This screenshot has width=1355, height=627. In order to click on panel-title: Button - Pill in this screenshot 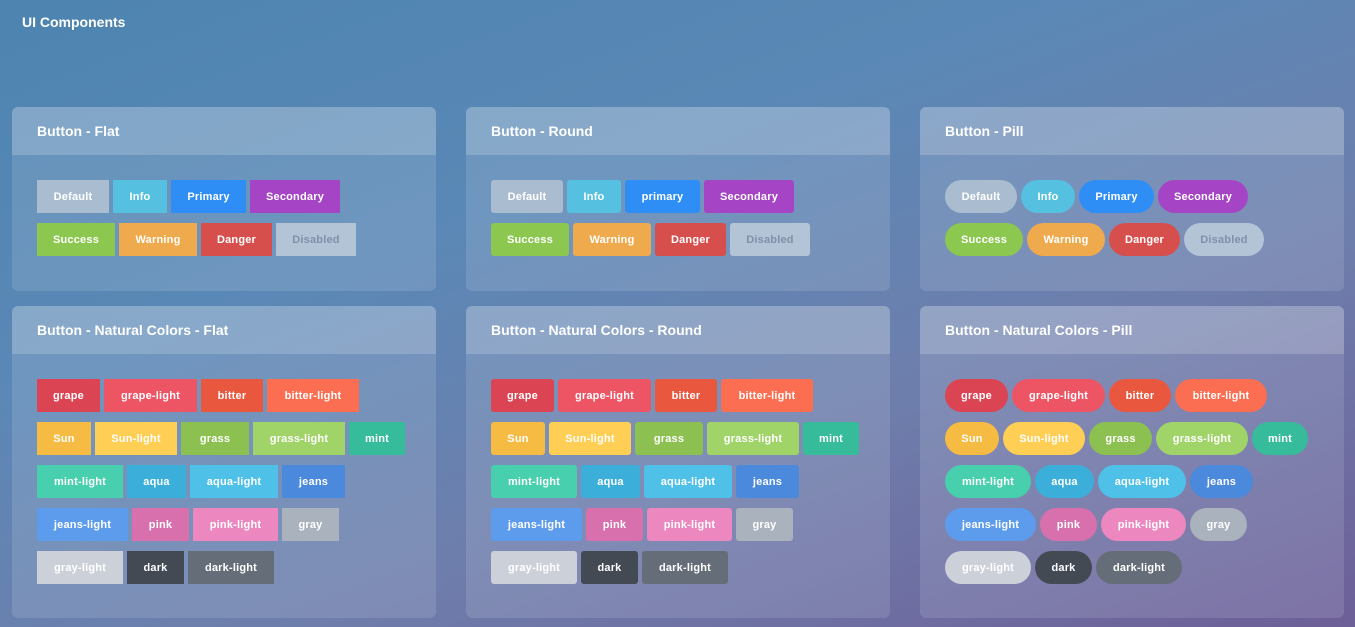, I will do `click(1132, 131)`.